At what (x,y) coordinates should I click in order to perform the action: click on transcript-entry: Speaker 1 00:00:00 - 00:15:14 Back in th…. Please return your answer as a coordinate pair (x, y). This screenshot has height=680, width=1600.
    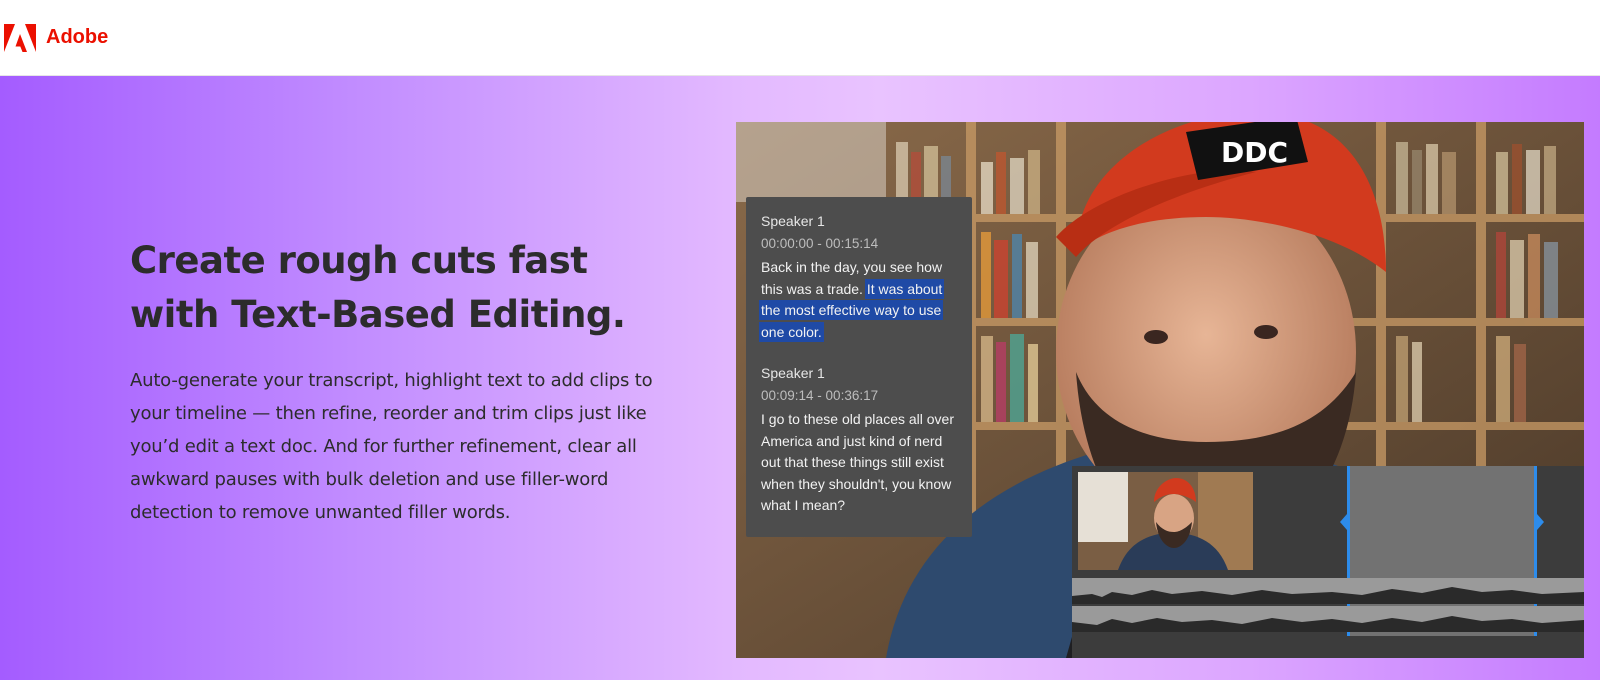
    Looking at the image, I should click on (859, 277).